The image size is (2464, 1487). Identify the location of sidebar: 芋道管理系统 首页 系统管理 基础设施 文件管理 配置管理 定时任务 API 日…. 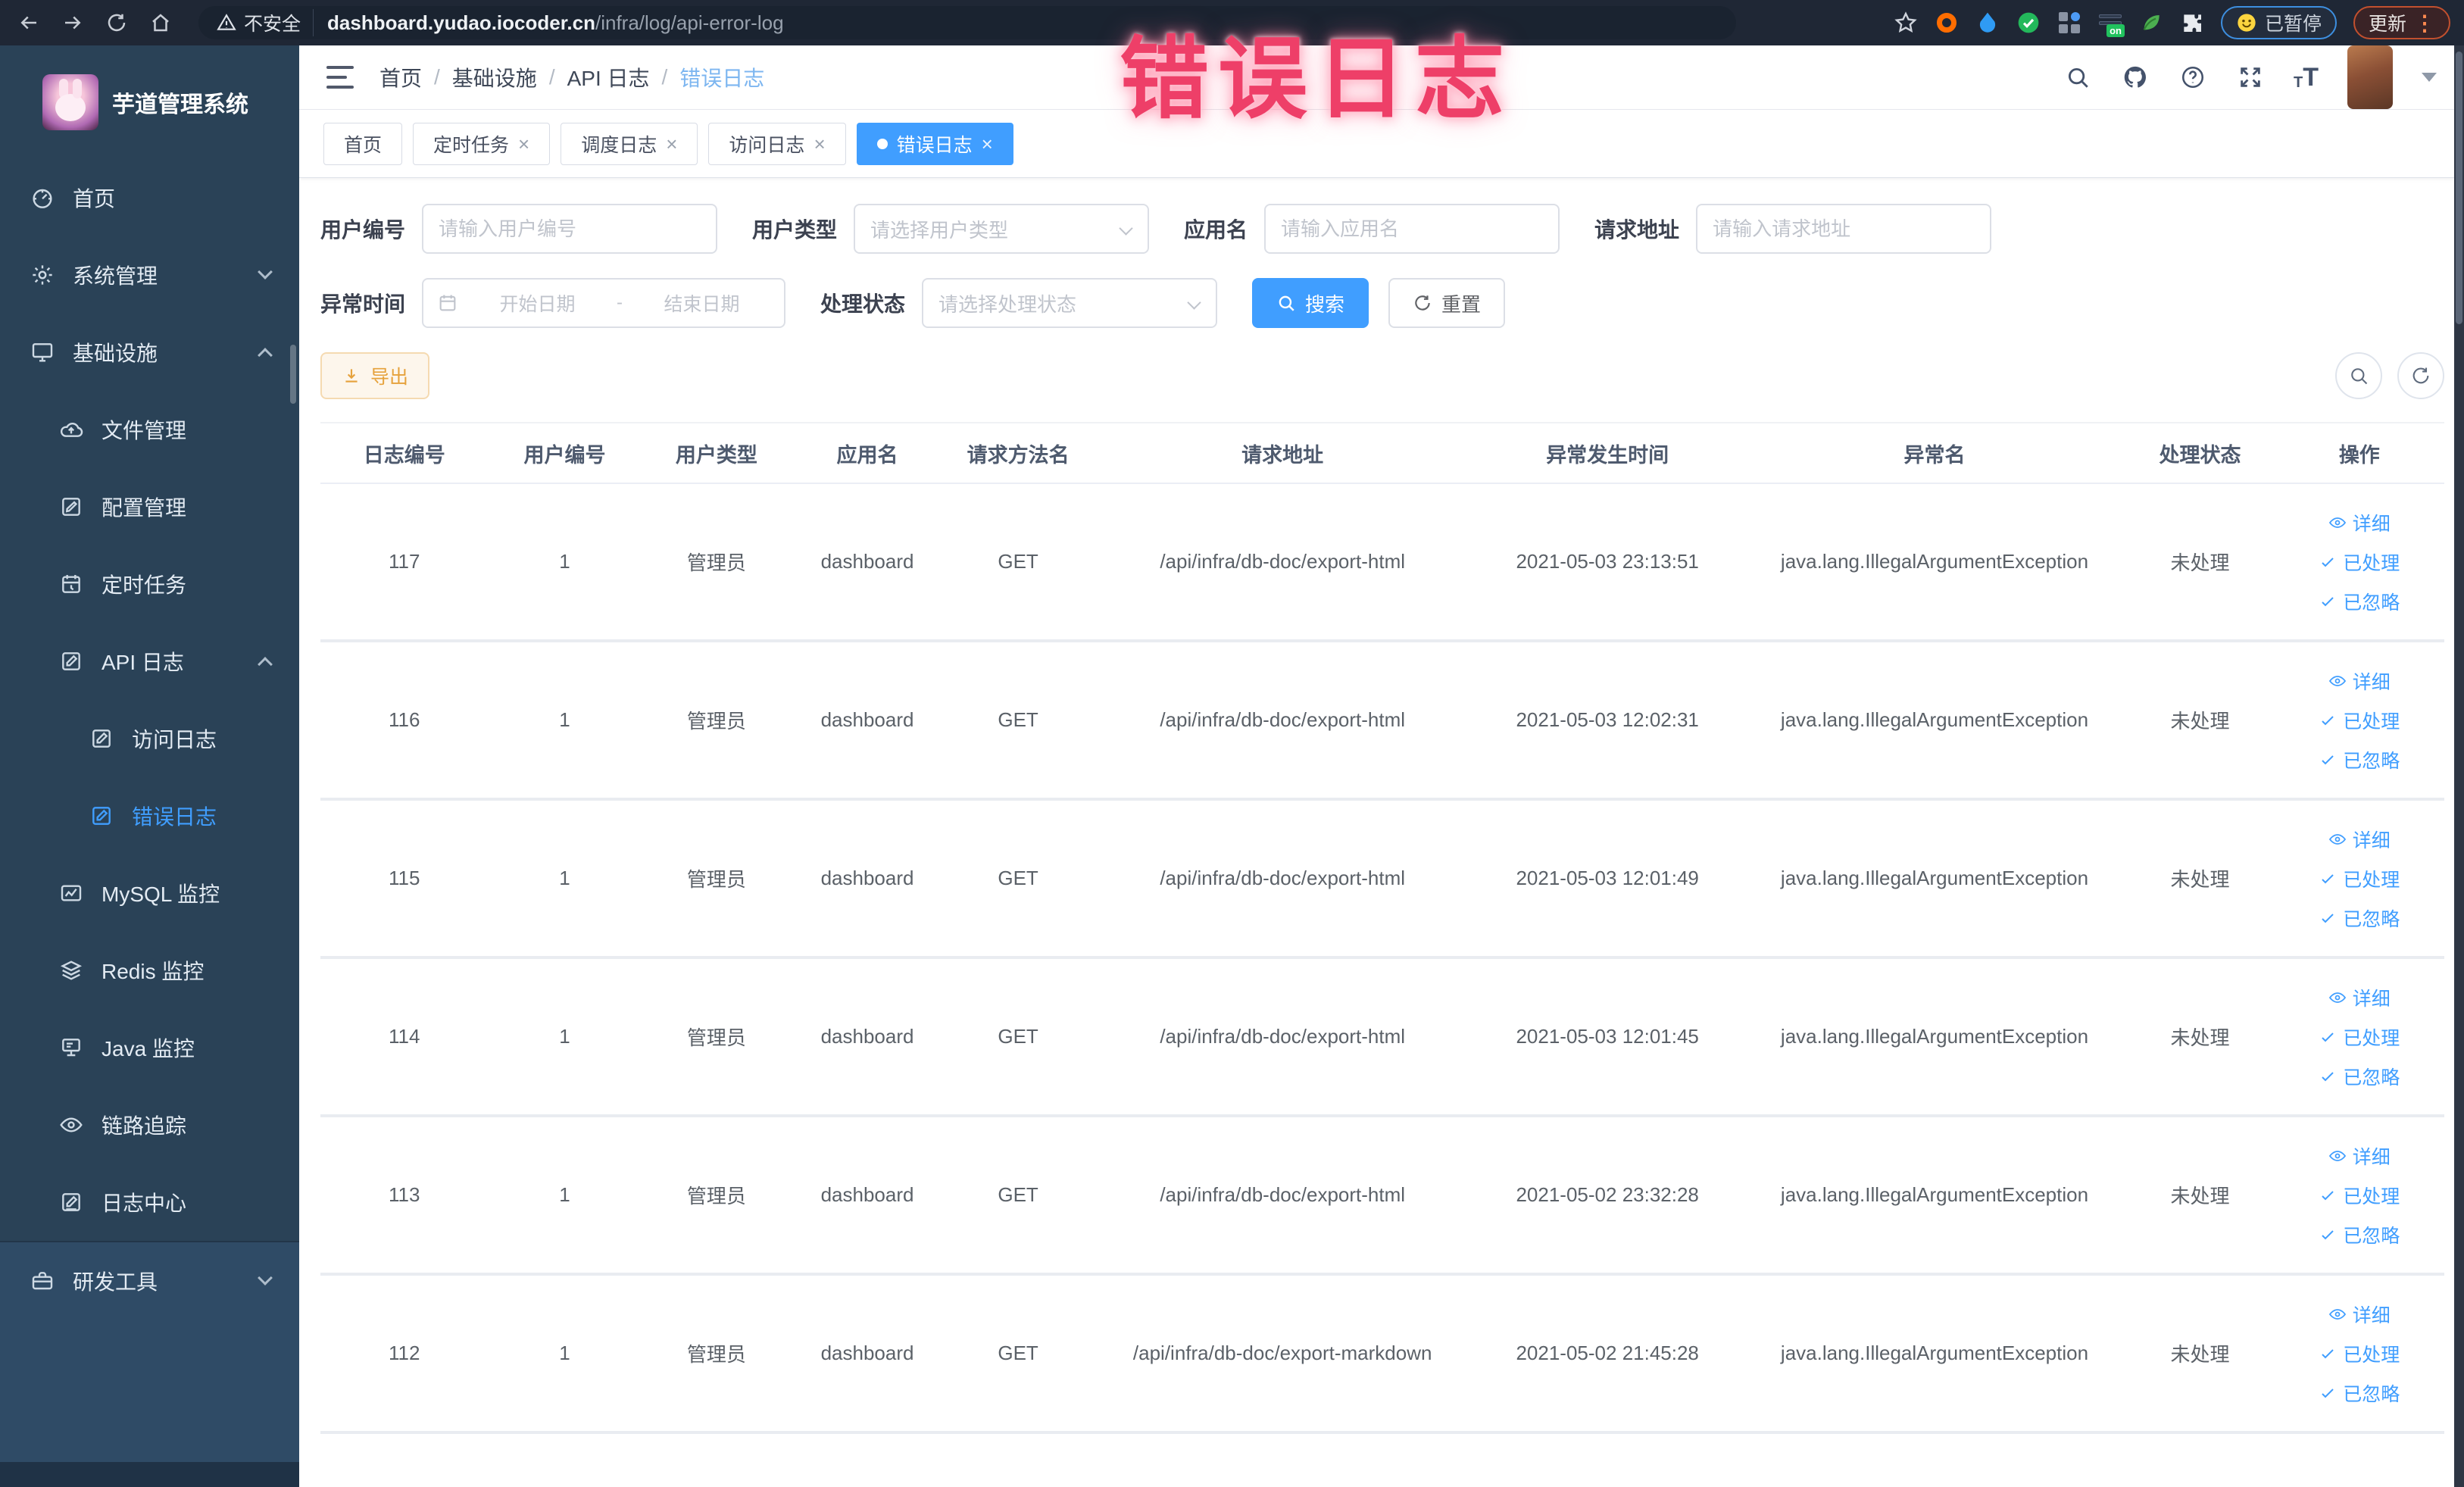
(149, 766).